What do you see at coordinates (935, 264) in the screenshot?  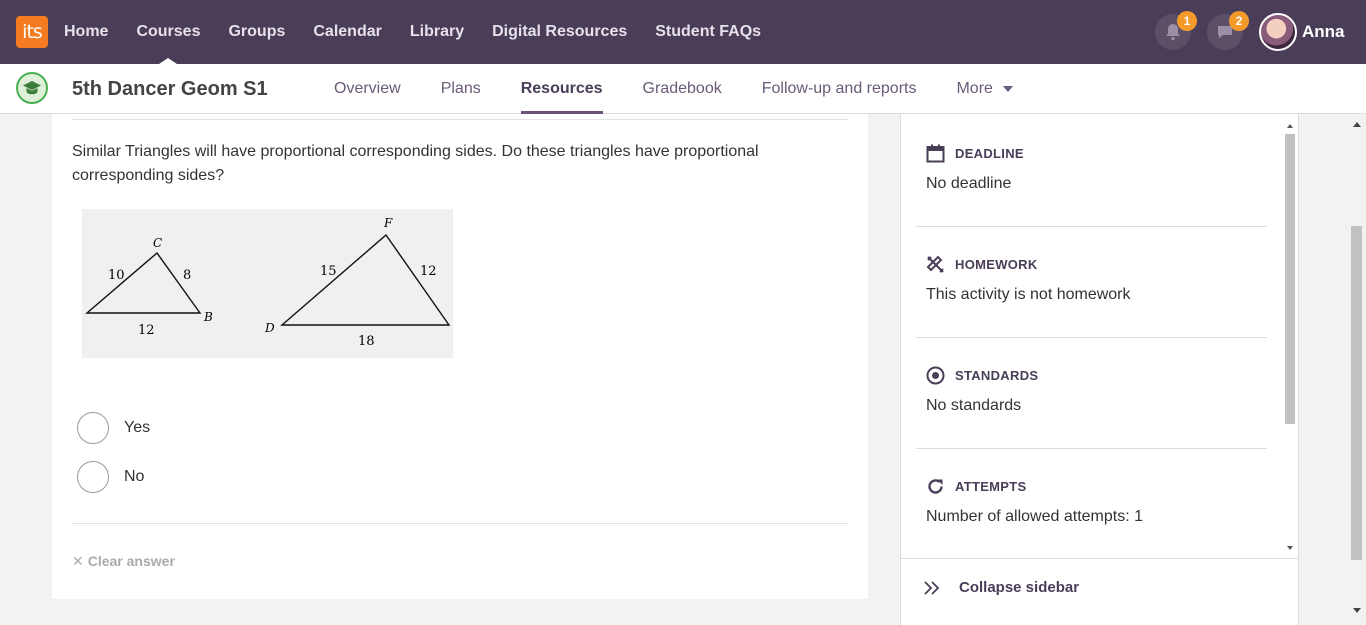 I see `ruler-pencil-icon` at bounding box center [935, 264].